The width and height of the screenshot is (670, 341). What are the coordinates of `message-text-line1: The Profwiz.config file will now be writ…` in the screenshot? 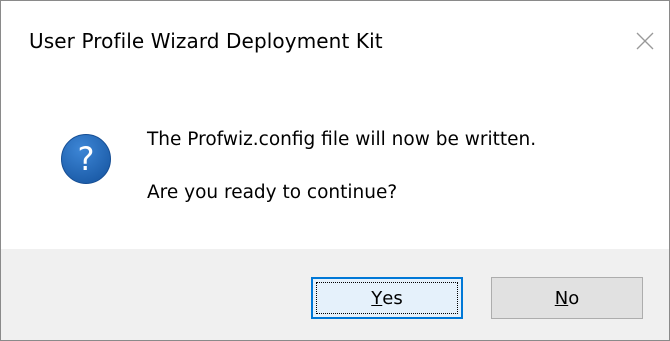 It's located at (342, 139).